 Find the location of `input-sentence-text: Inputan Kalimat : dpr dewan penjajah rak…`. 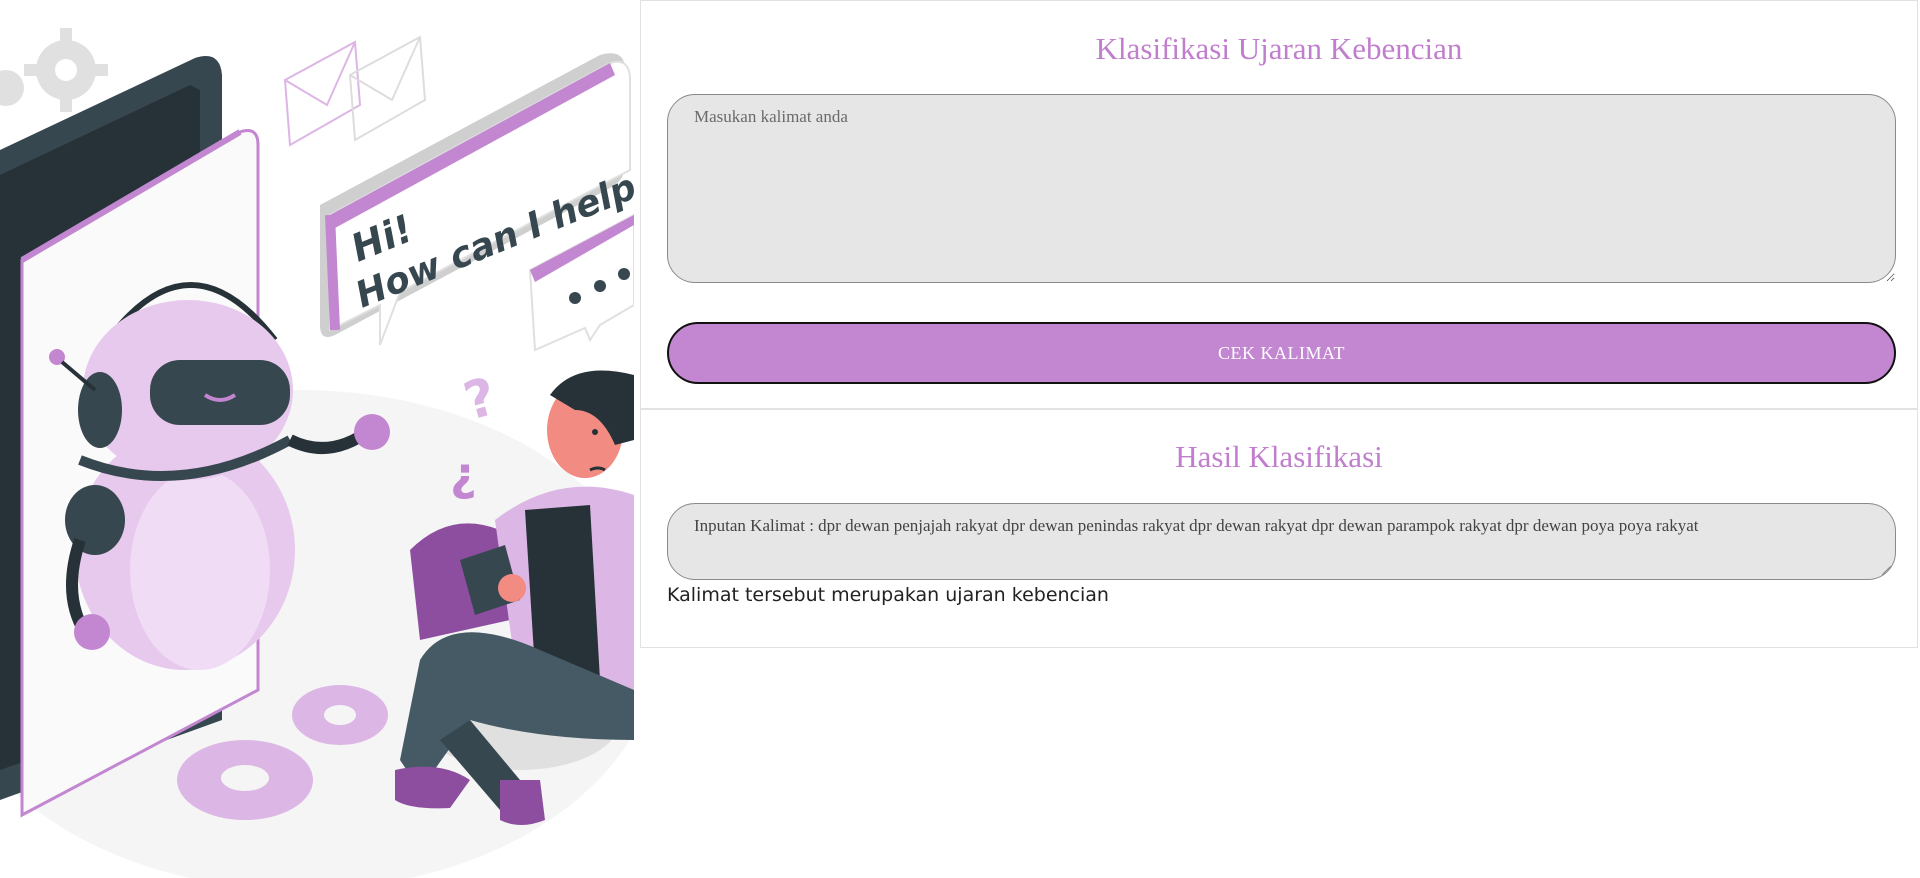

input-sentence-text: Inputan Kalimat : dpr dewan penjajah rak… is located at coordinates (1196, 525).